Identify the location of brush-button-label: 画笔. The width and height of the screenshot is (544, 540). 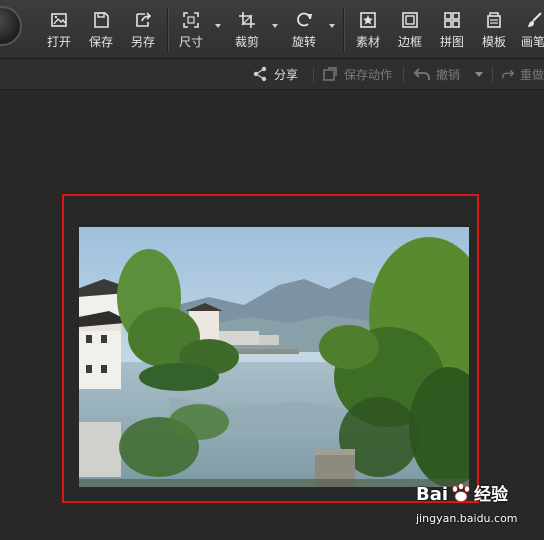
(532, 42).